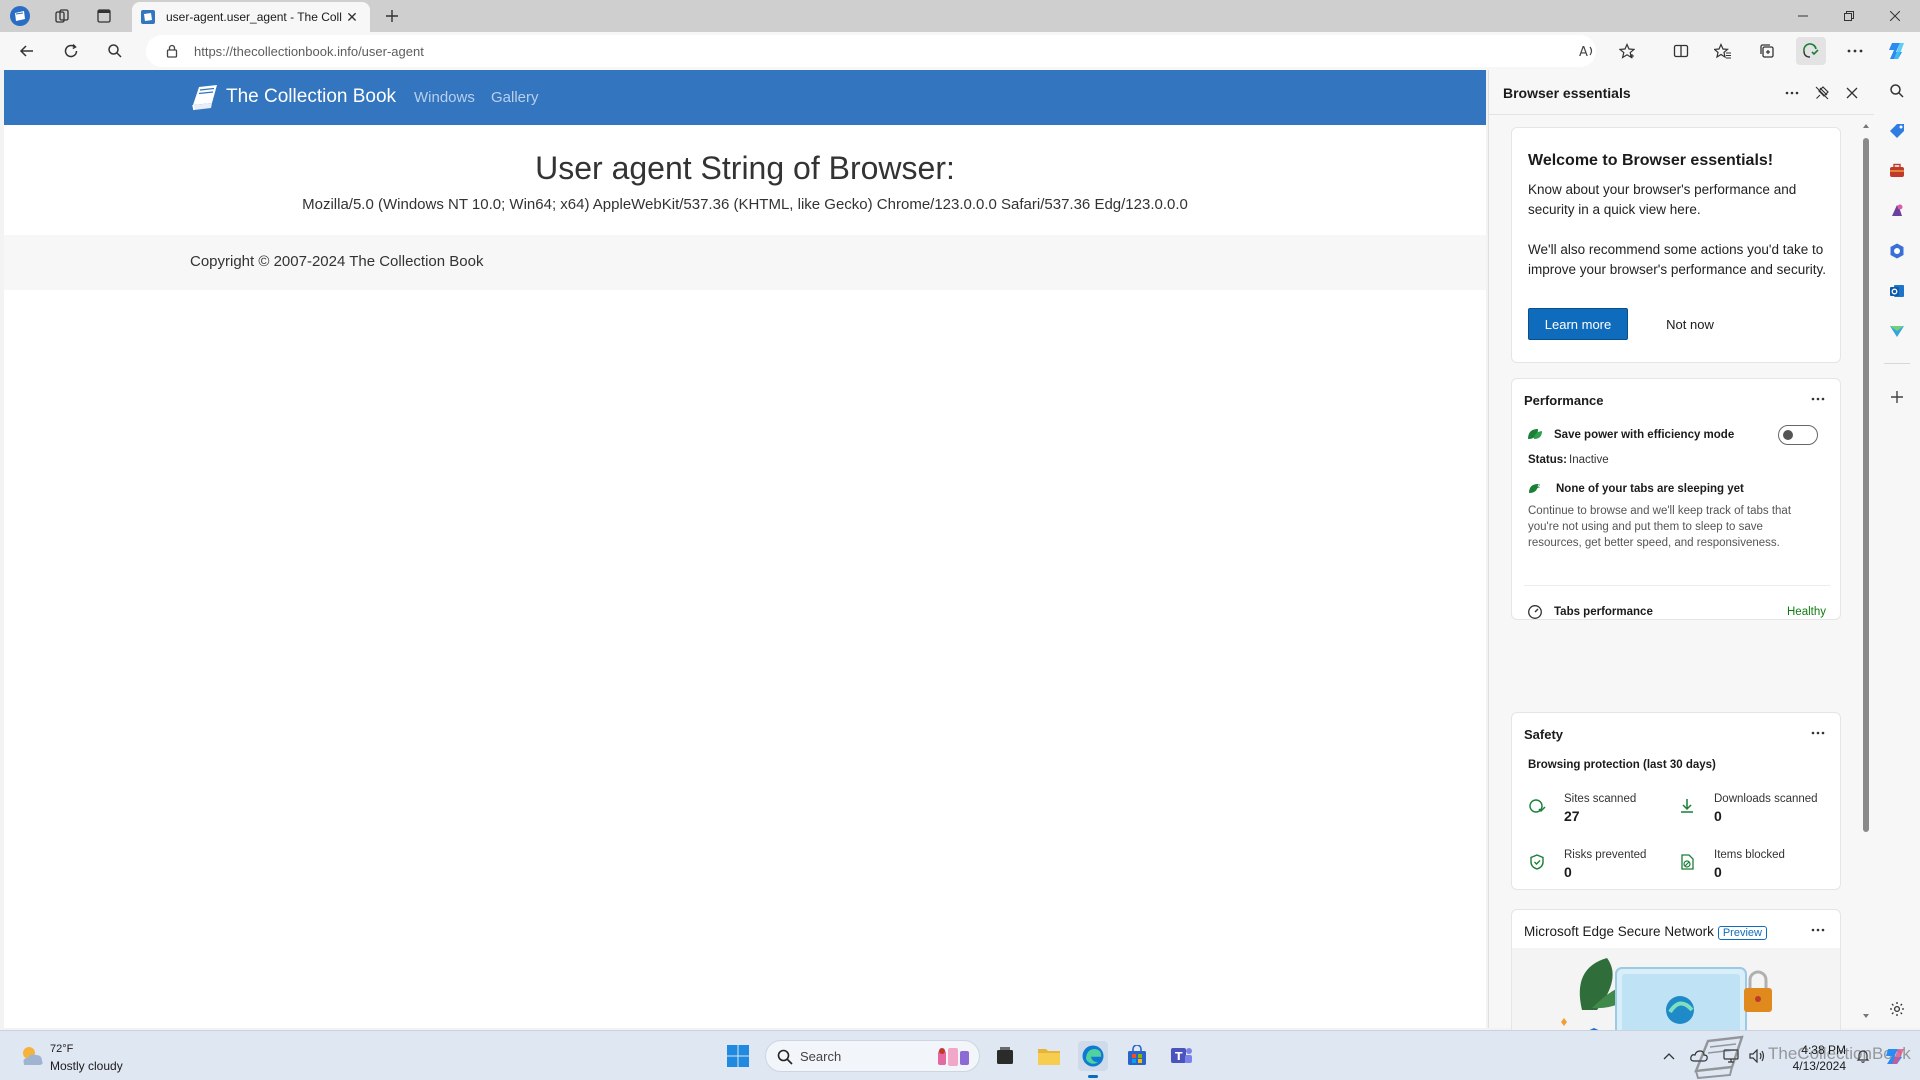 The height and width of the screenshot is (1080, 1920). Describe the element at coordinates (254, 17) in the screenshot. I see `tab-title: user-agent.user_agent - The Coll` at that location.